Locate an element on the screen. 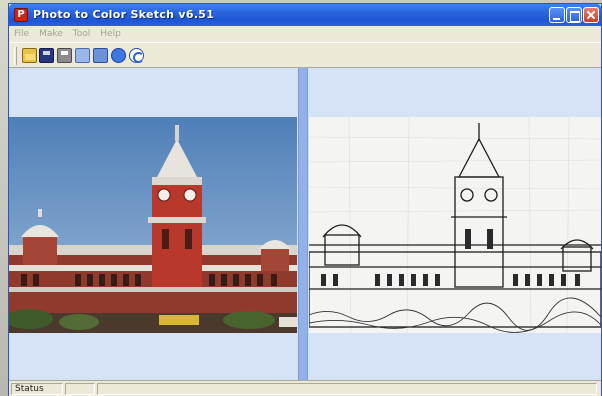  menu-file: File is located at coordinates (21, 34).